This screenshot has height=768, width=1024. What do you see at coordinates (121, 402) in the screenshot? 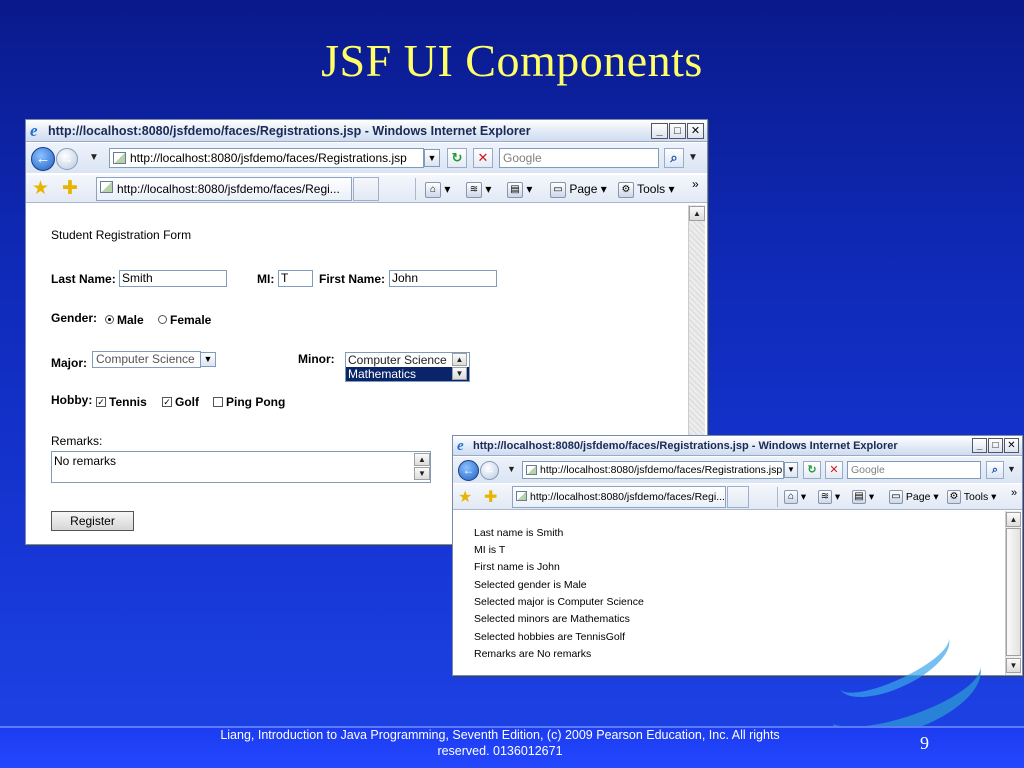
I see `hobby-checkbox-tennis: ✓ Tennis` at bounding box center [121, 402].